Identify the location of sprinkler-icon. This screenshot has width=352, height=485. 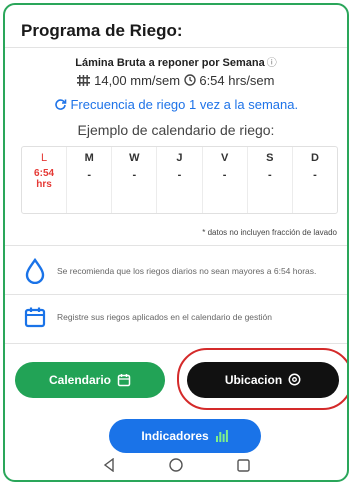
(85, 80).